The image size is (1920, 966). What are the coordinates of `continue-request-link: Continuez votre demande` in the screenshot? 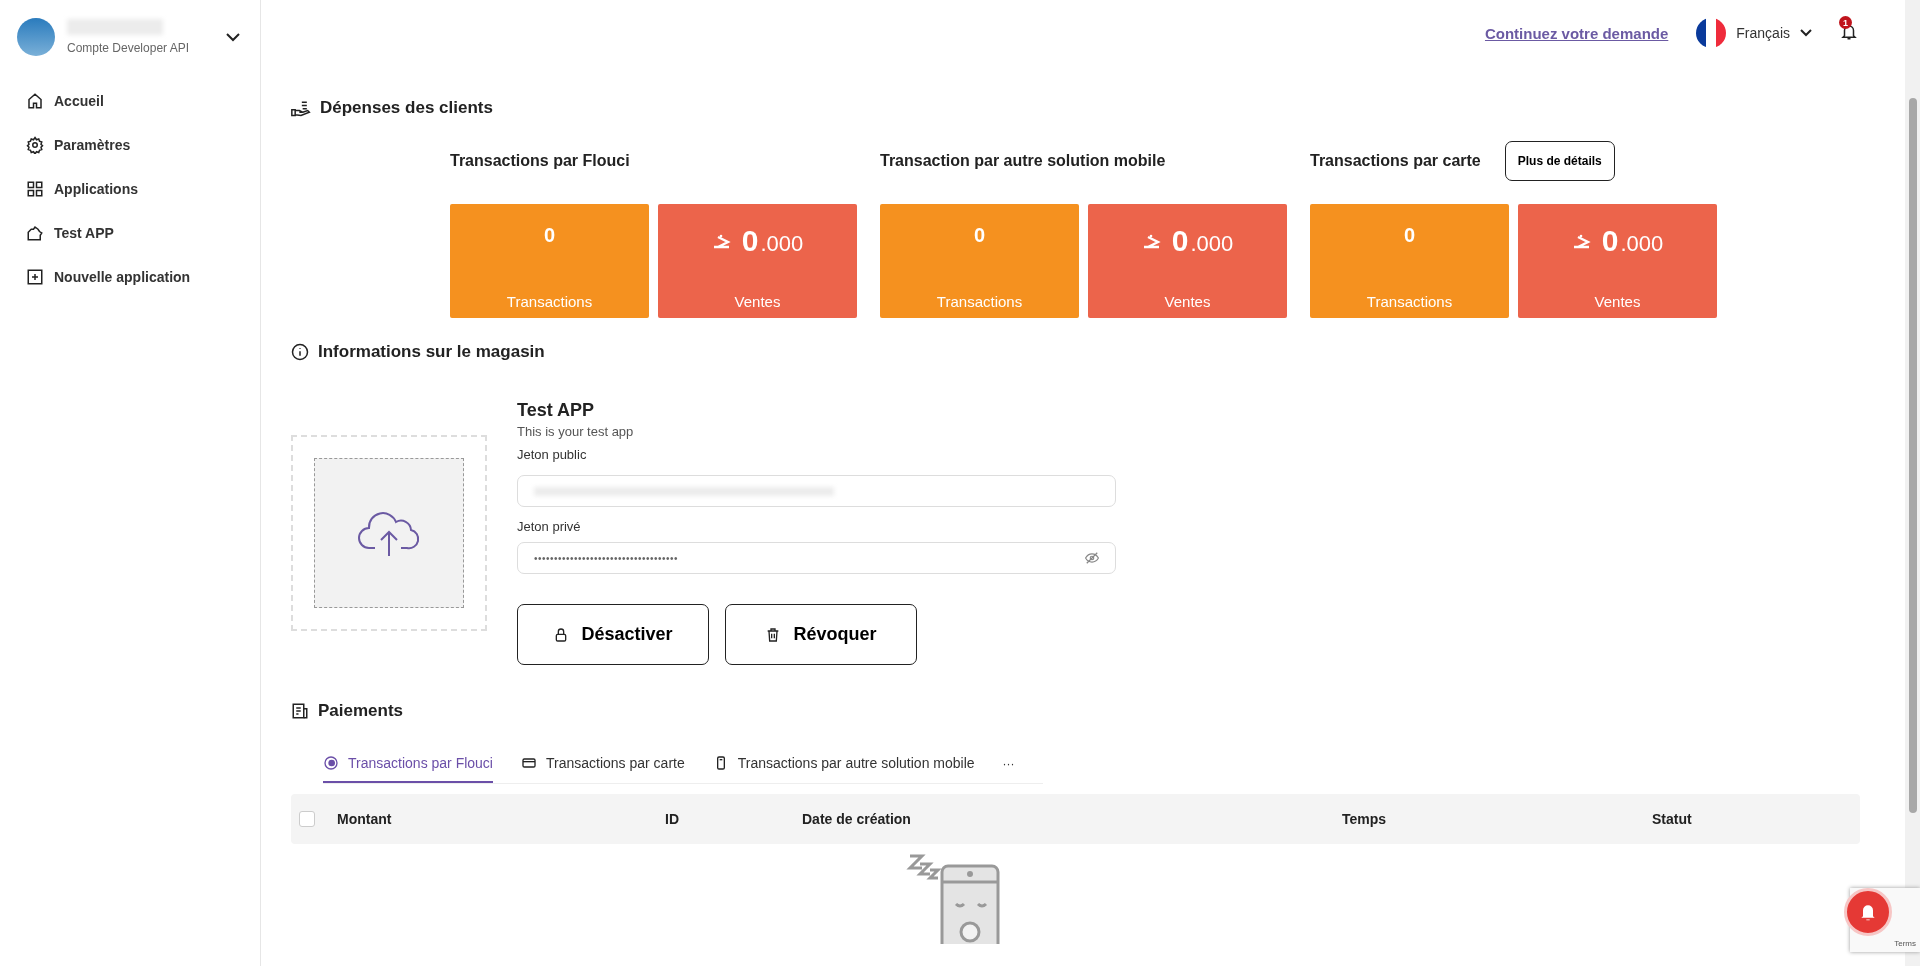 It's located at (1576, 33).